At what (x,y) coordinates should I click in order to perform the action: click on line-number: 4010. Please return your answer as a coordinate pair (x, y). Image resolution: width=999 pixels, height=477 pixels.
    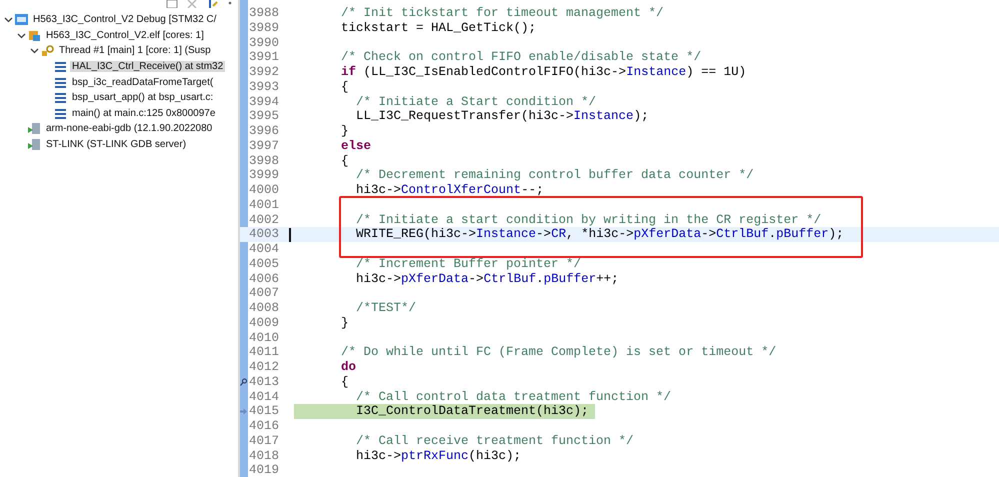
    Looking at the image, I should click on (264, 338).